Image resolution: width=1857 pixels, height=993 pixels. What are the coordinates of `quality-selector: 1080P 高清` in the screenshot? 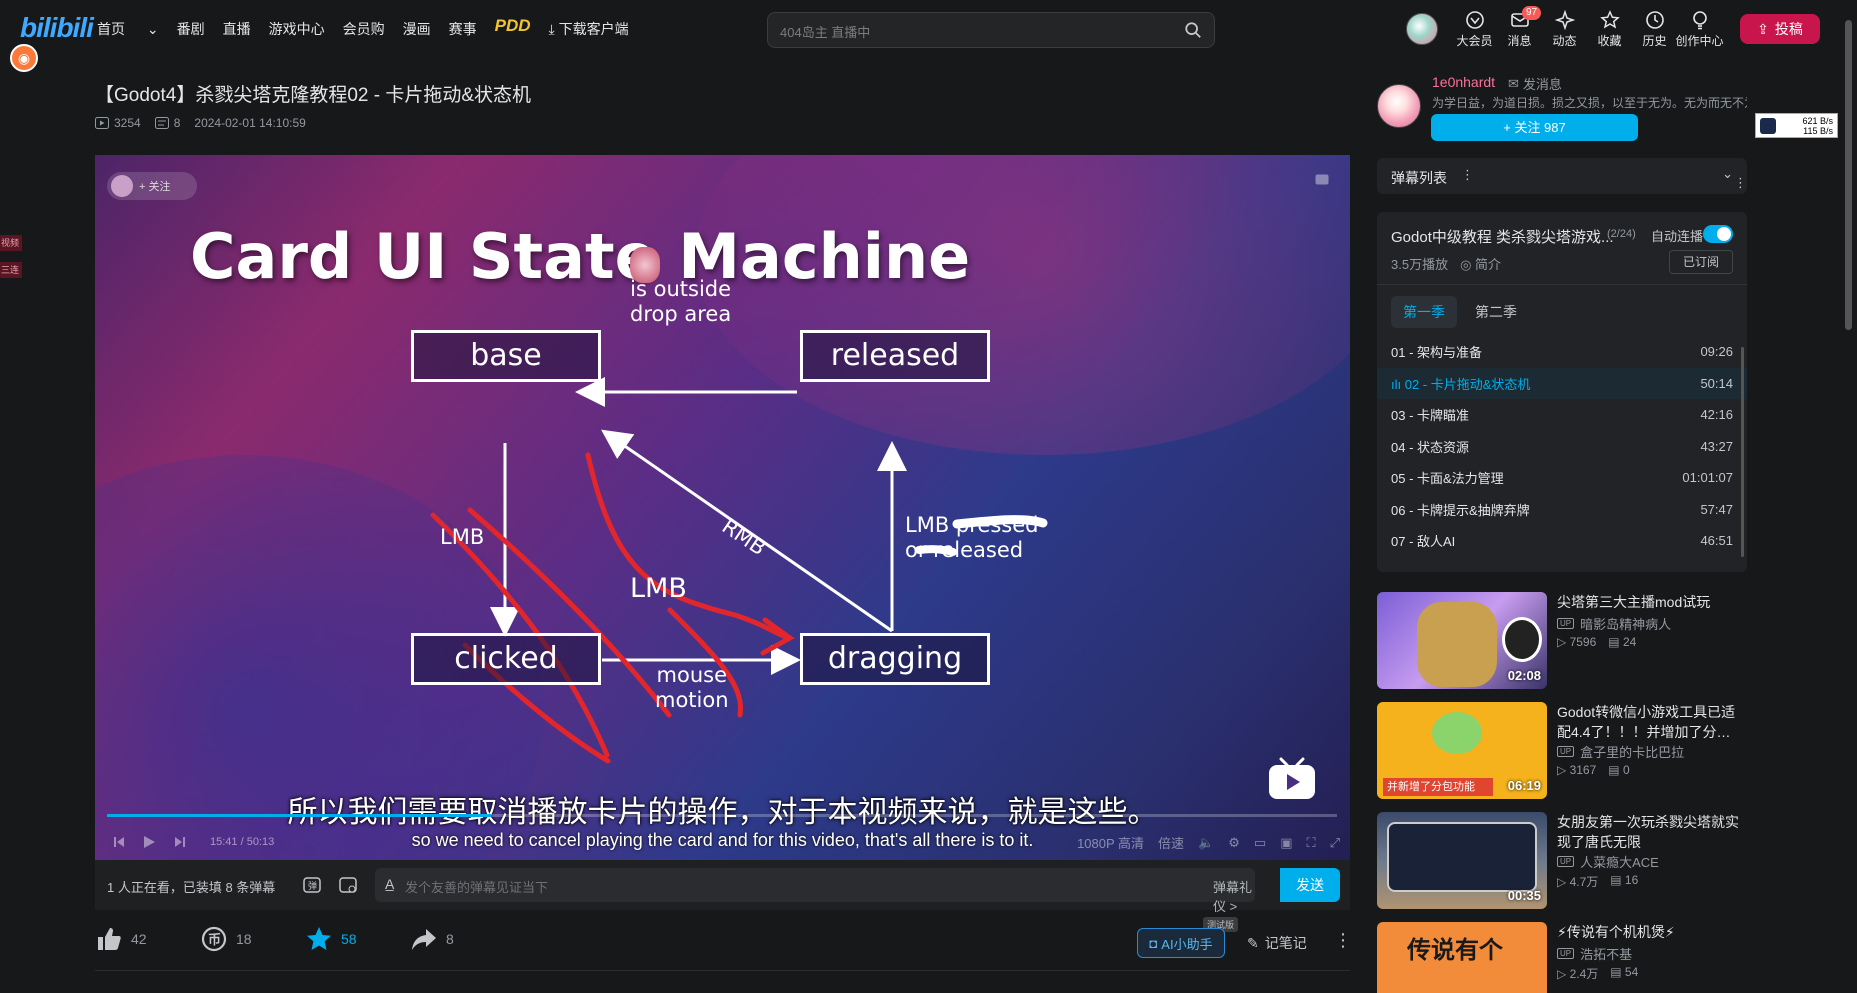 It's located at (1110, 842).